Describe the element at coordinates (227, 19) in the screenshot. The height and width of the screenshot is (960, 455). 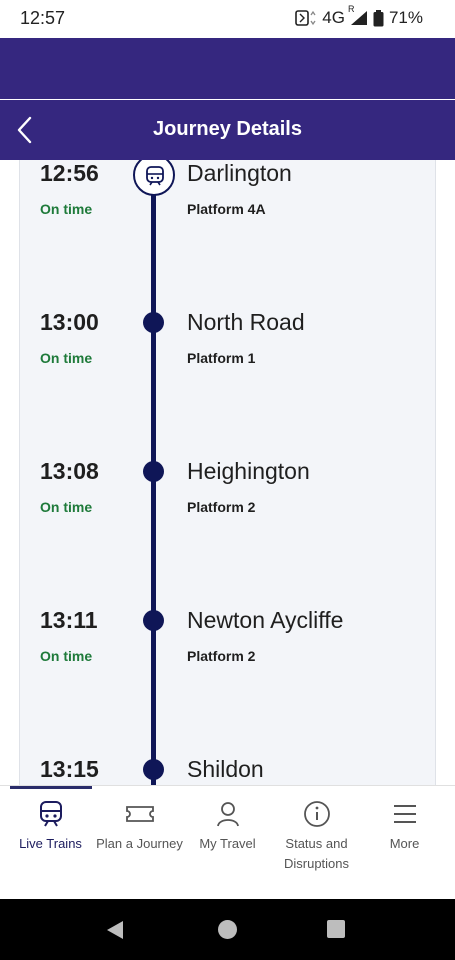
I see `status-bar: 12:57 4G R 71%` at that location.